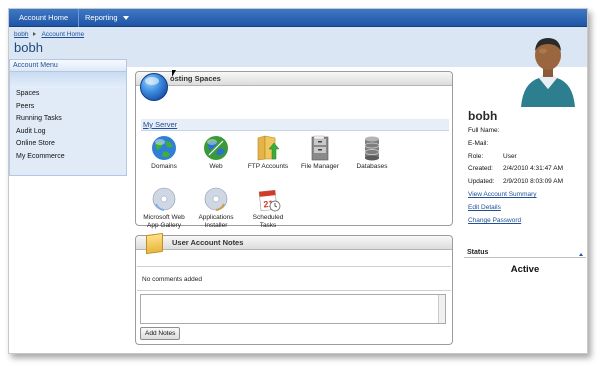  I want to click on disc-icon, so click(164, 199).